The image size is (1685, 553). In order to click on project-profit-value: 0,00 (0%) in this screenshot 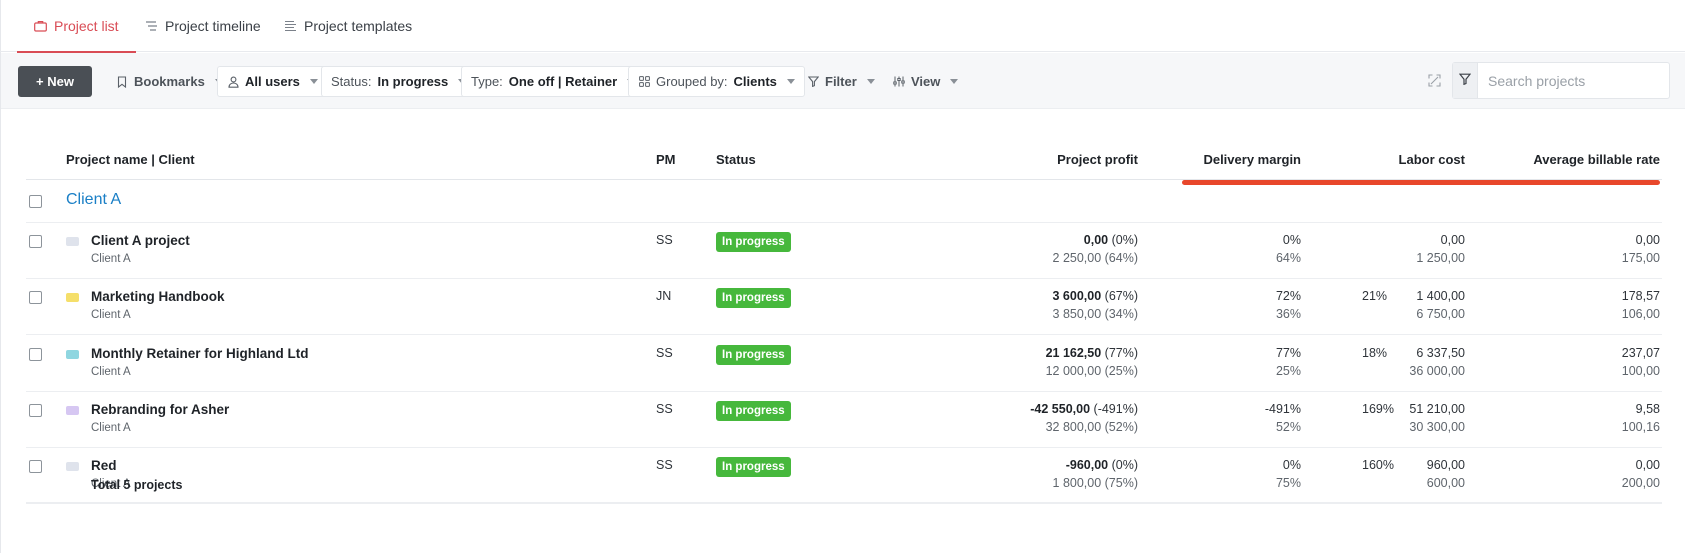, I will do `click(1111, 240)`.